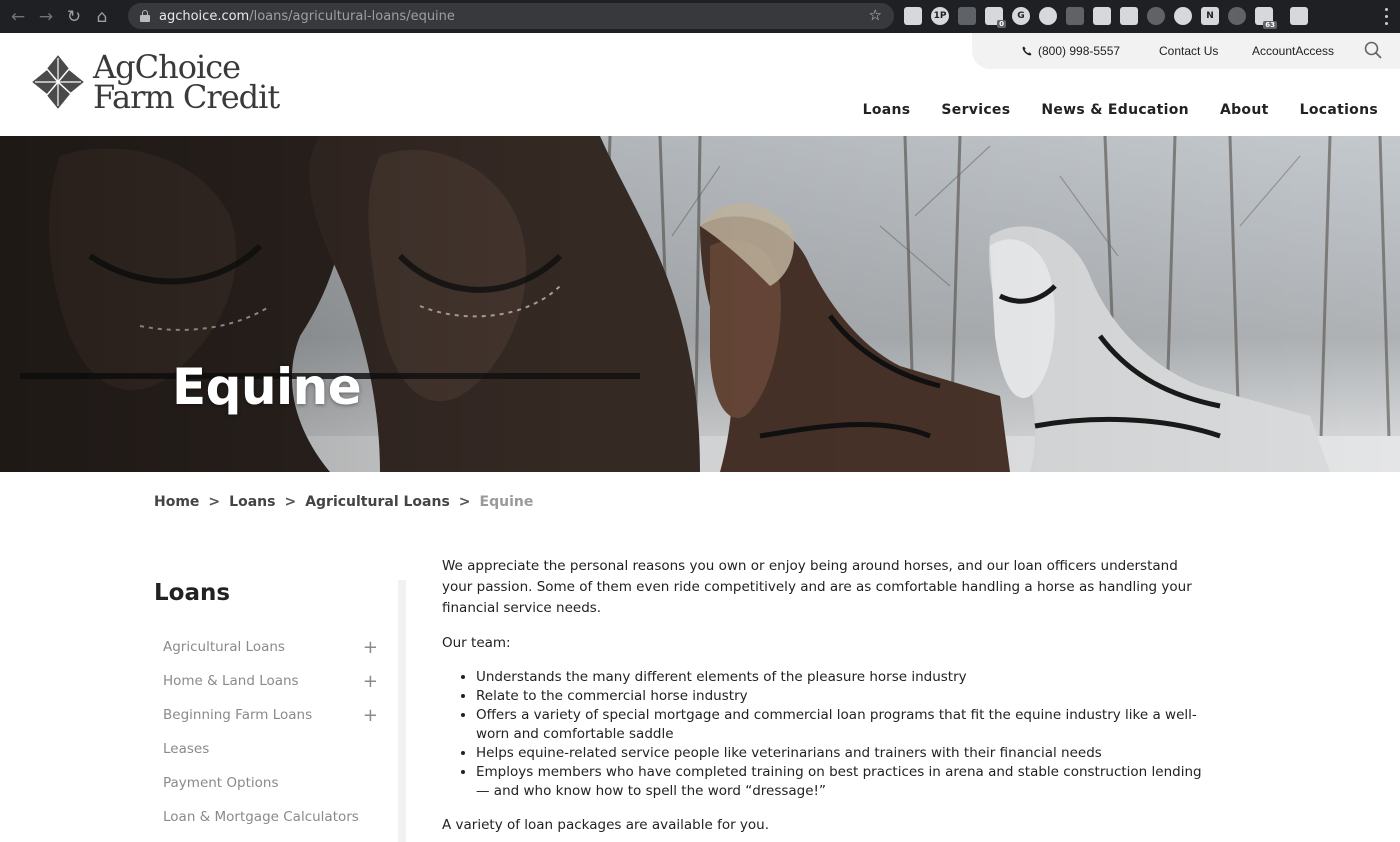 This screenshot has height=842, width=1400. Describe the element at coordinates (102, 16) in the screenshot. I see `home-icon: ⌂` at that location.